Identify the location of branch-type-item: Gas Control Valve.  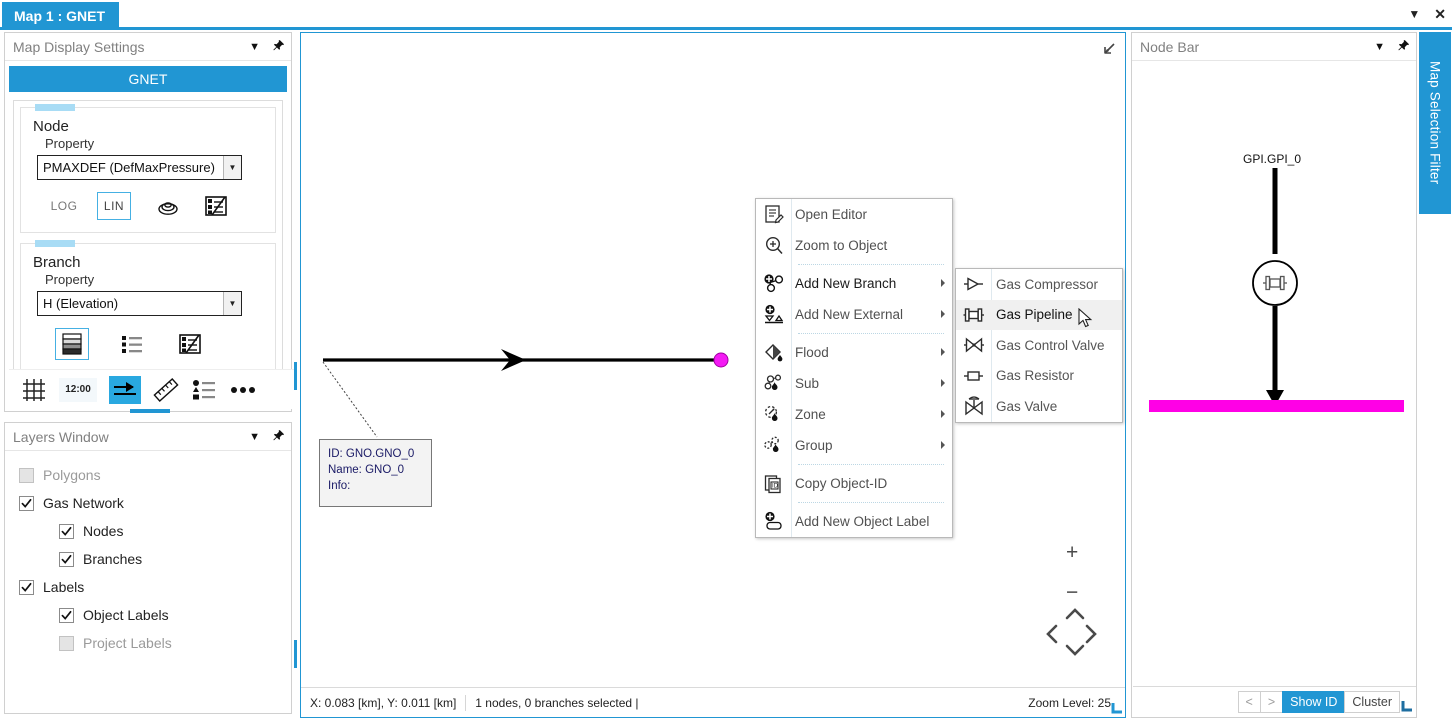
(1039, 345).